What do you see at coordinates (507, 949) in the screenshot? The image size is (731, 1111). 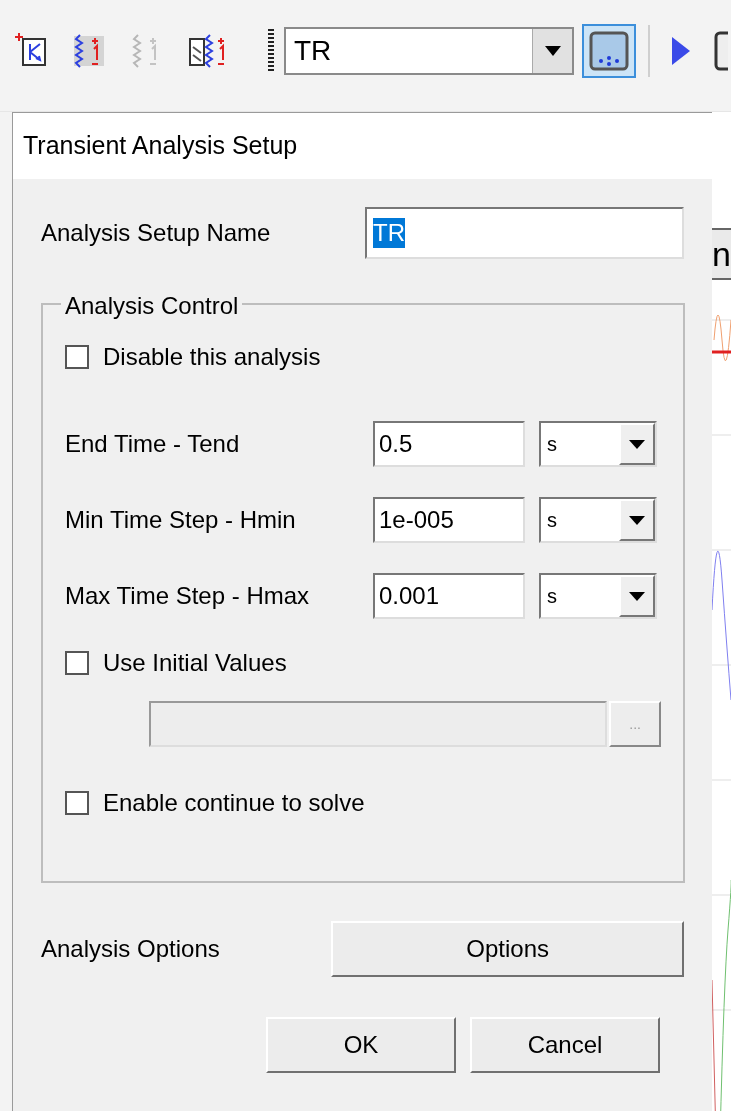 I see `options-button: Options` at bounding box center [507, 949].